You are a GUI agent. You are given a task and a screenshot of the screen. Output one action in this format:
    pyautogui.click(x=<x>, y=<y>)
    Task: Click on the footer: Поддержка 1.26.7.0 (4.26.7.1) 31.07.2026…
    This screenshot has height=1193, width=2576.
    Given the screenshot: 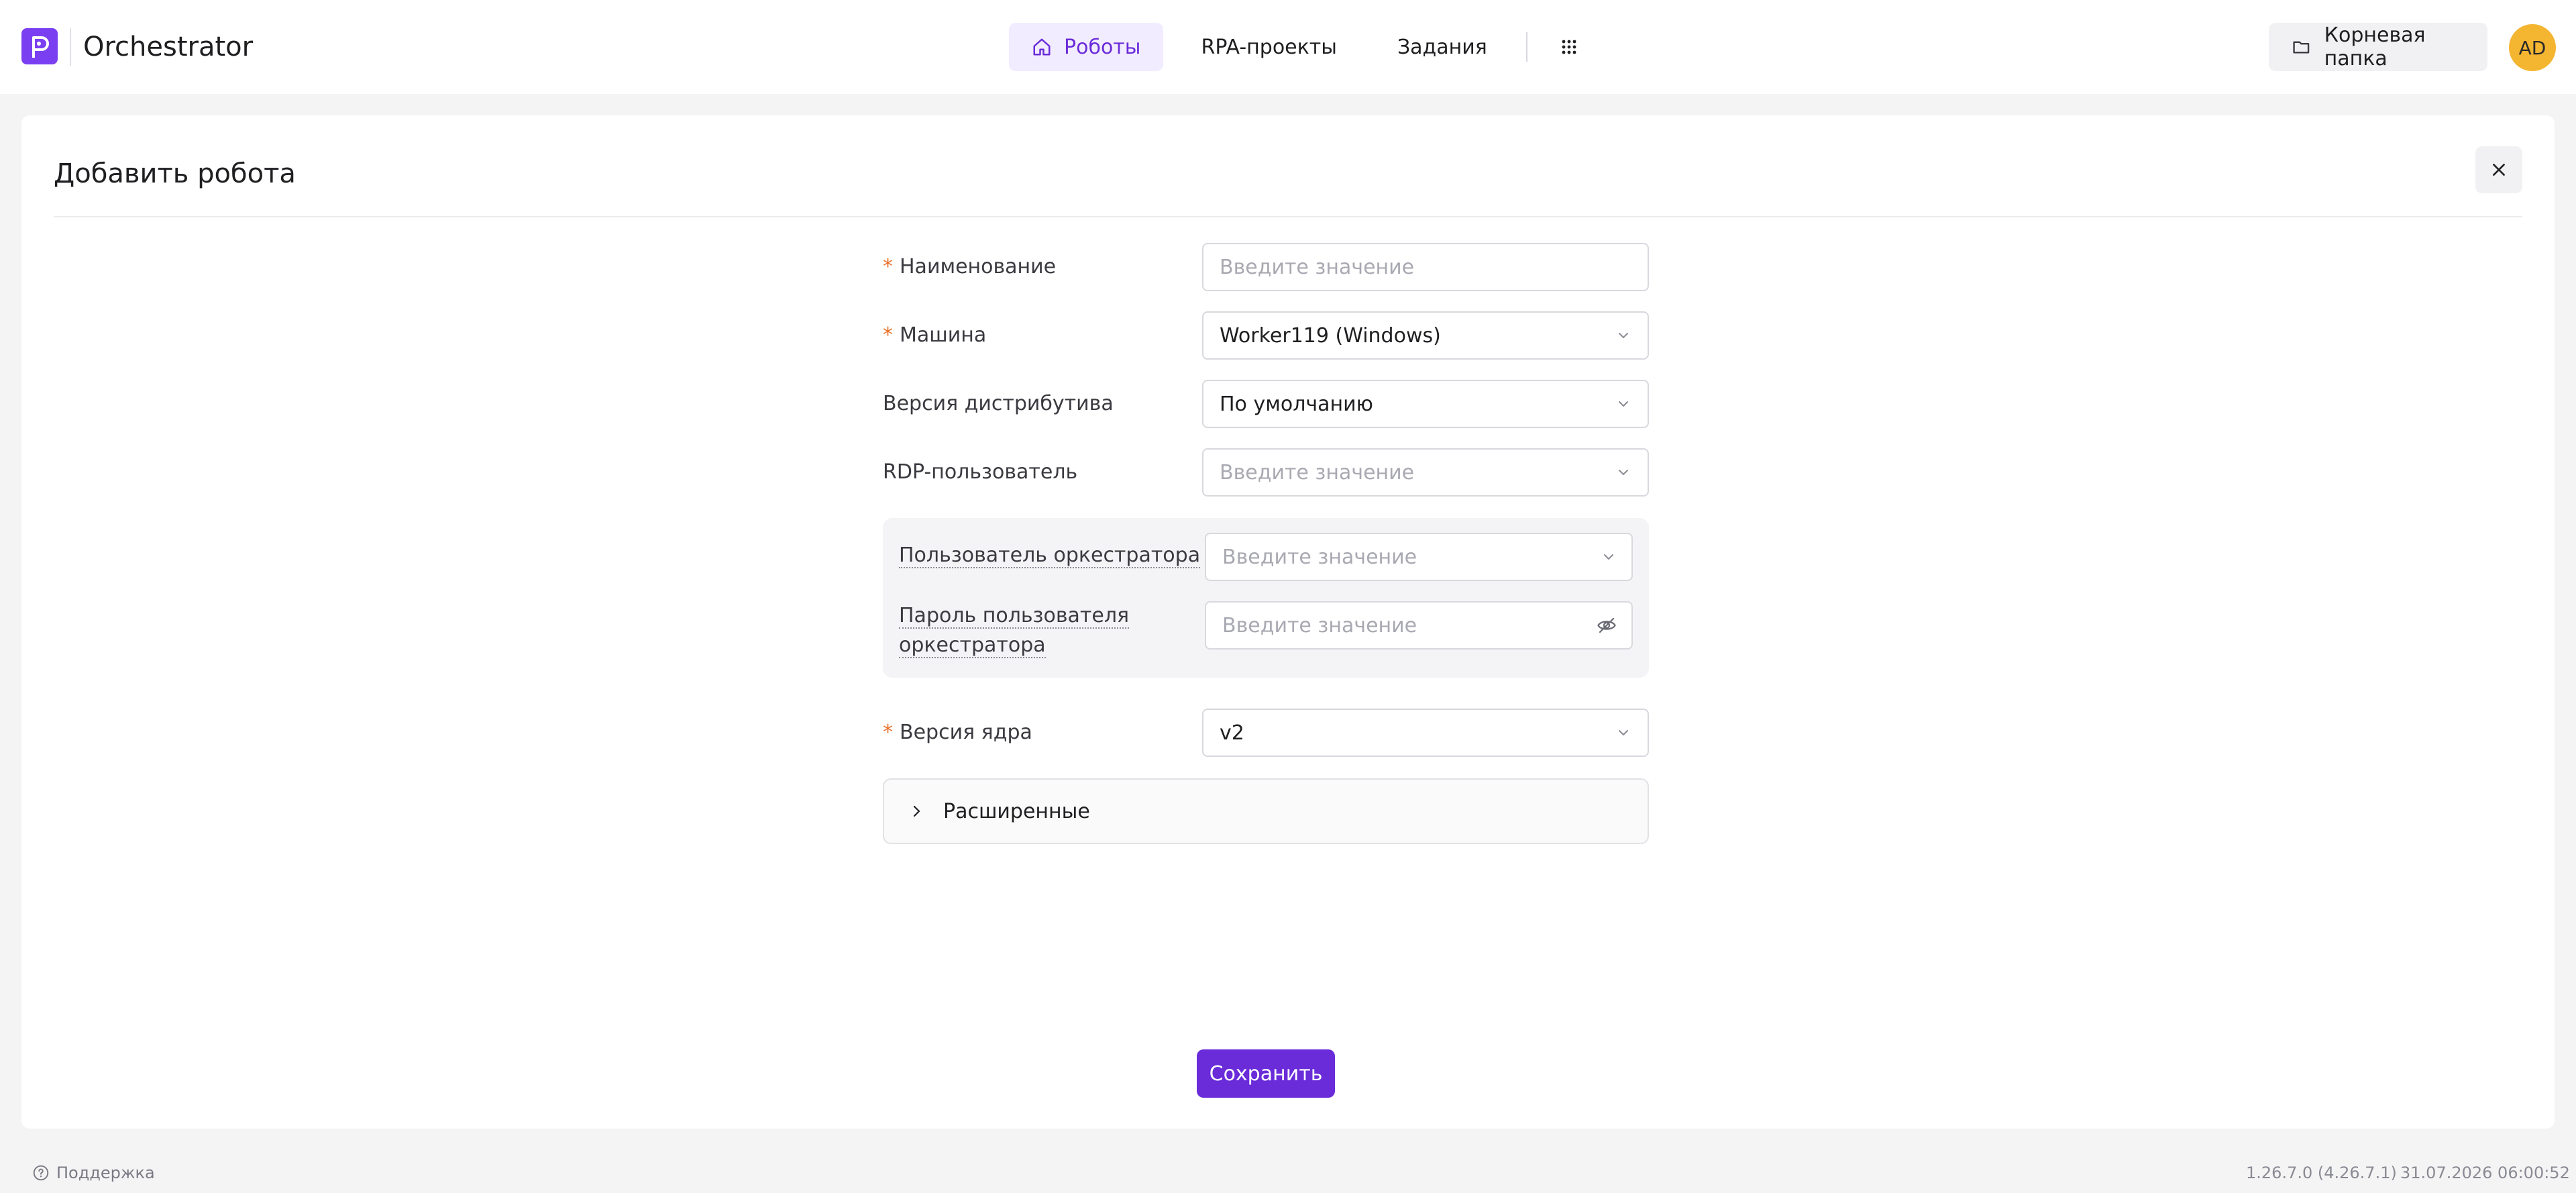 What is the action you would take?
    pyautogui.click(x=1288, y=1172)
    